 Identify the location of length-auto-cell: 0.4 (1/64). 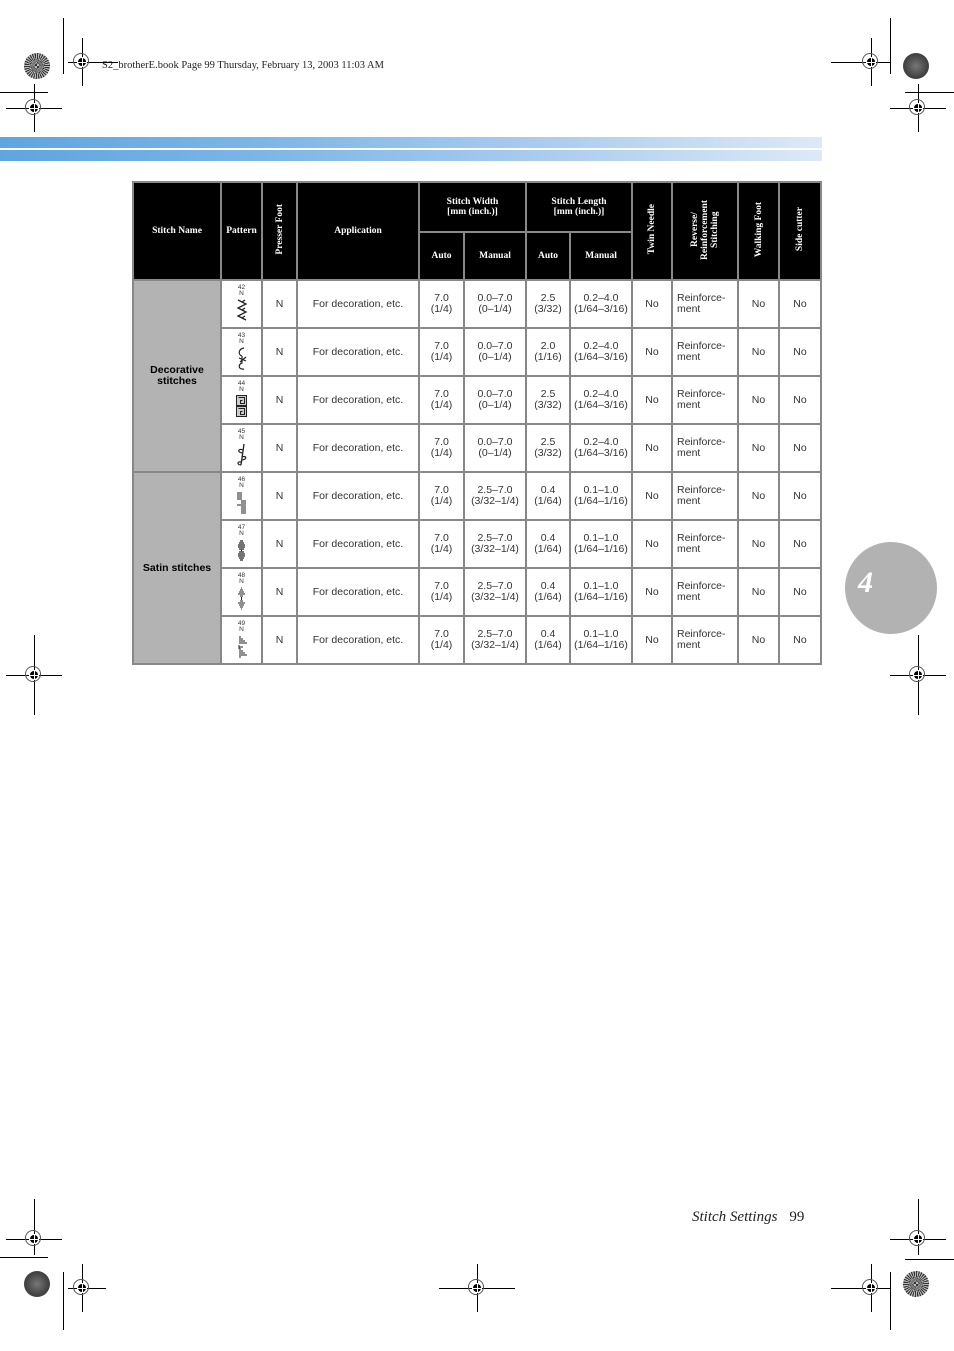
(548, 592).